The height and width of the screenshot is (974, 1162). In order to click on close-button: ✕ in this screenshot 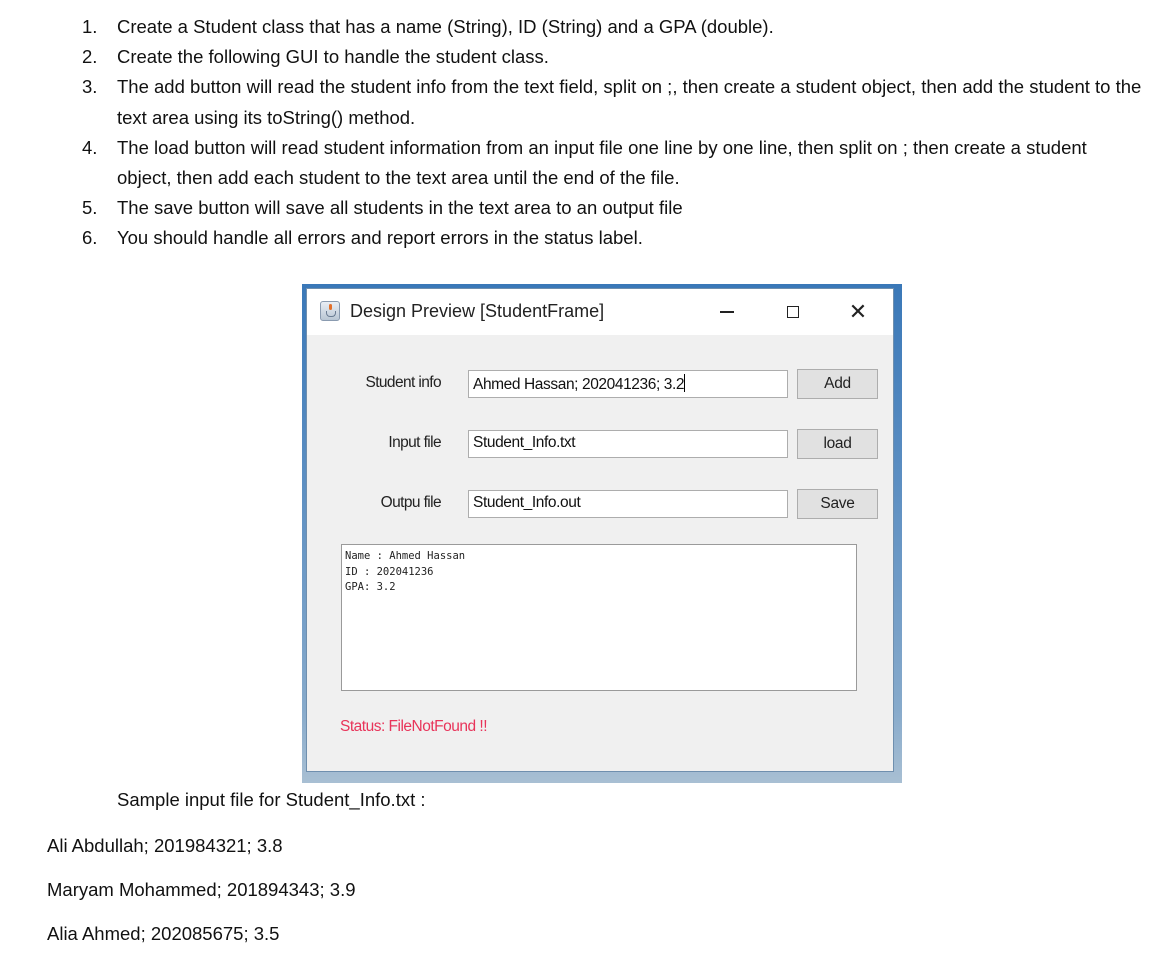, I will do `click(858, 312)`.